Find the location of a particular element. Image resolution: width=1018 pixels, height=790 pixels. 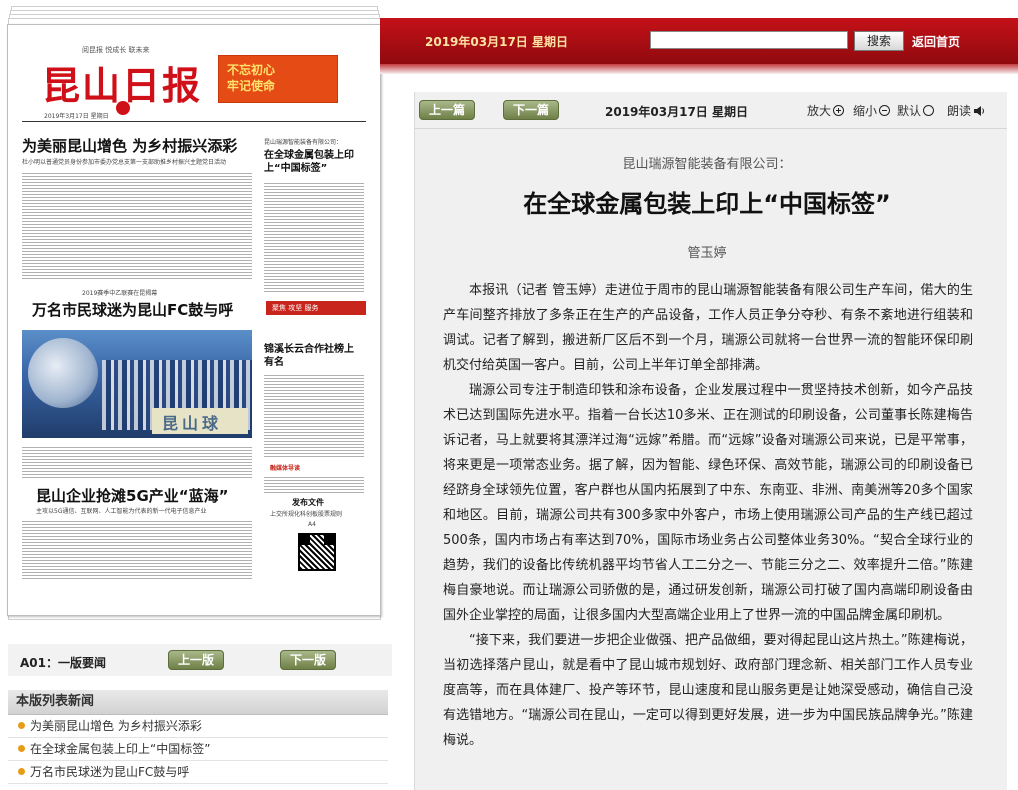

side-headline: 在全球金属包装上印上“中国标签” is located at coordinates (312, 162).